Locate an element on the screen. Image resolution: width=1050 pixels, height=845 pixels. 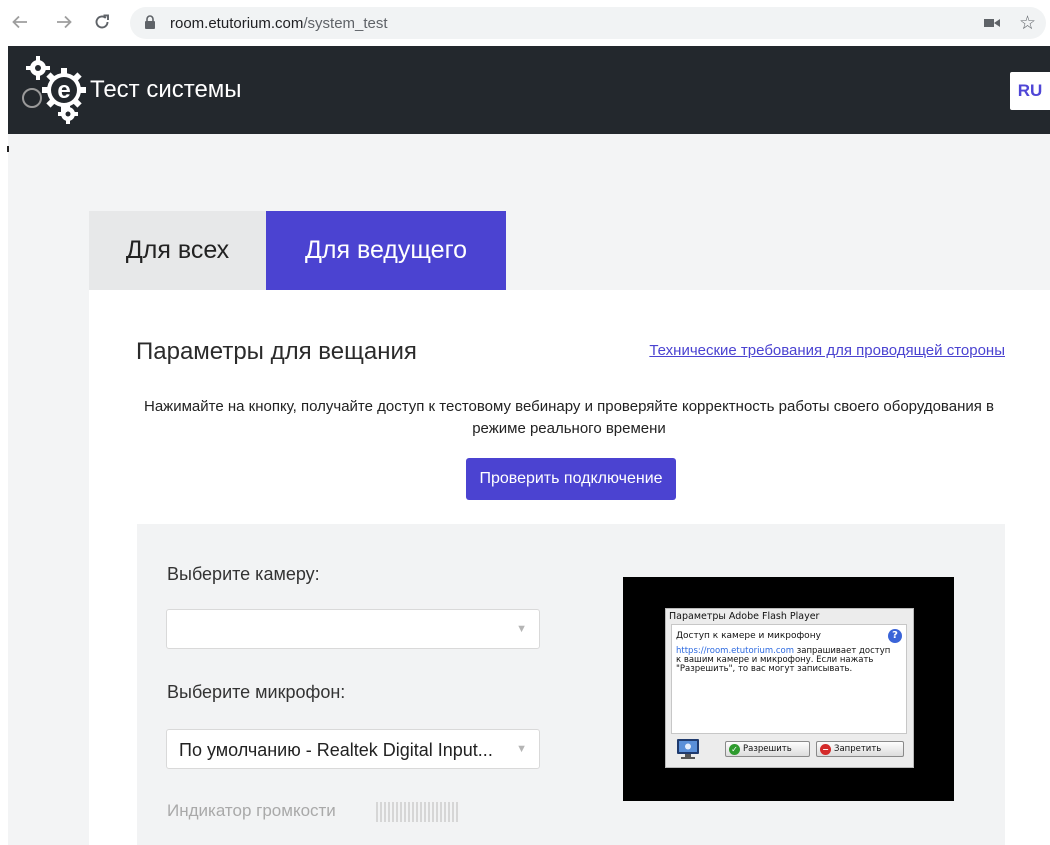
tab-for-host: Для ведущего is located at coordinates (386, 250).